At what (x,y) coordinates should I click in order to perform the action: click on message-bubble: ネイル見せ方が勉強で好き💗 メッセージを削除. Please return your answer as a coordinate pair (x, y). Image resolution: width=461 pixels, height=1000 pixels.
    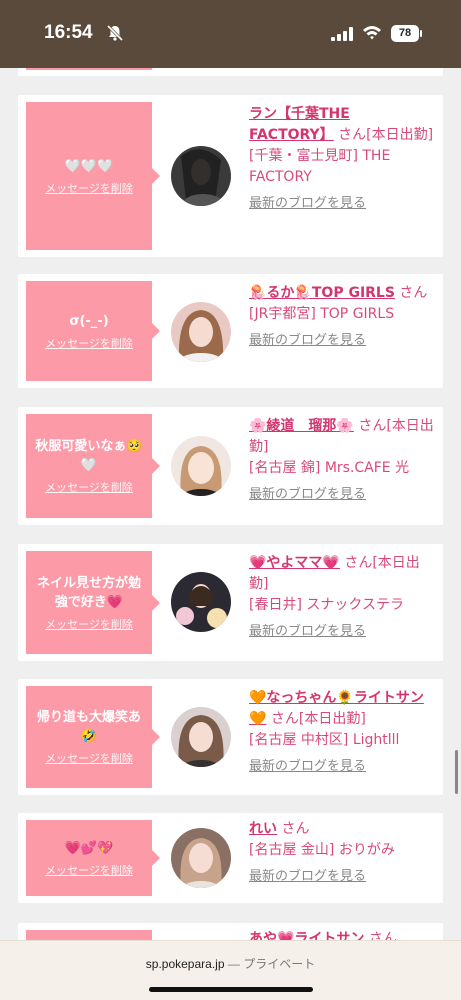
    Looking at the image, I should click on (93, 602).